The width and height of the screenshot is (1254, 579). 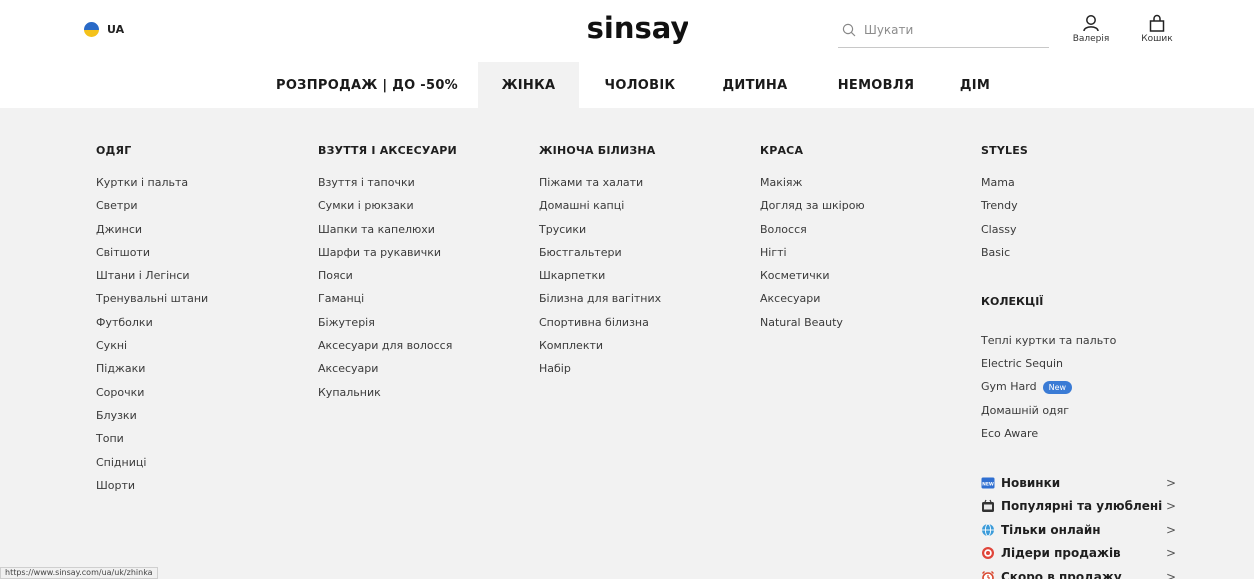 What do you see at coordinates (152, 373) in the screenshot?
I see `menu-link: Піджаки` at bounding box center [152, 373].